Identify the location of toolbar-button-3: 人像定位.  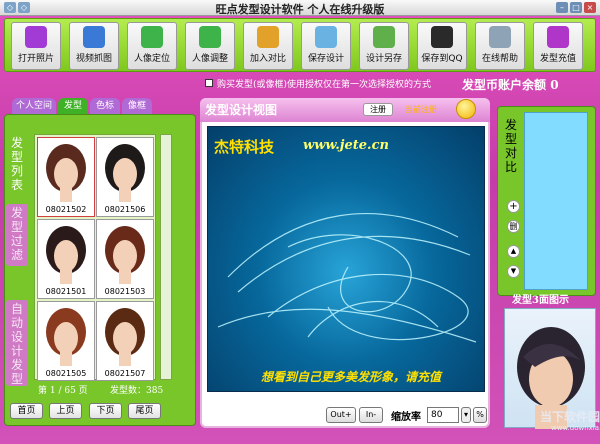
(152, 46).